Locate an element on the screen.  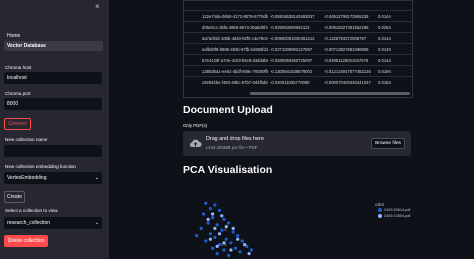
create-button: Create is located at coordinates (14, 197).